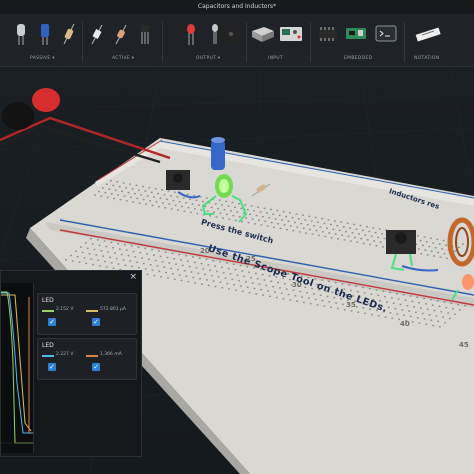 This screenshot has height=474, width=474. What do you see at coordinates (263, 34) in the screenshot?
I see `battery-tool` at bounding box center [263, 34].